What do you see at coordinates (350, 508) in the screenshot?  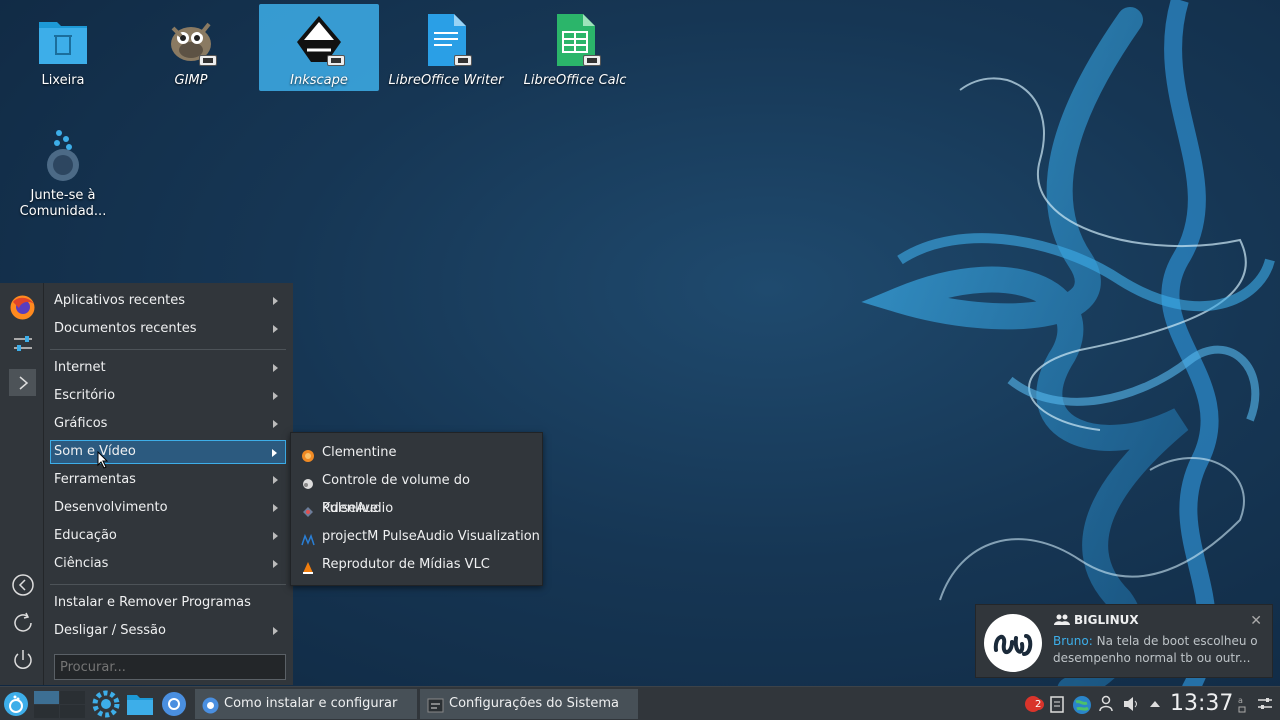 I see `submenu-item-label: Kdenlive` at bounding box center [350, 508].